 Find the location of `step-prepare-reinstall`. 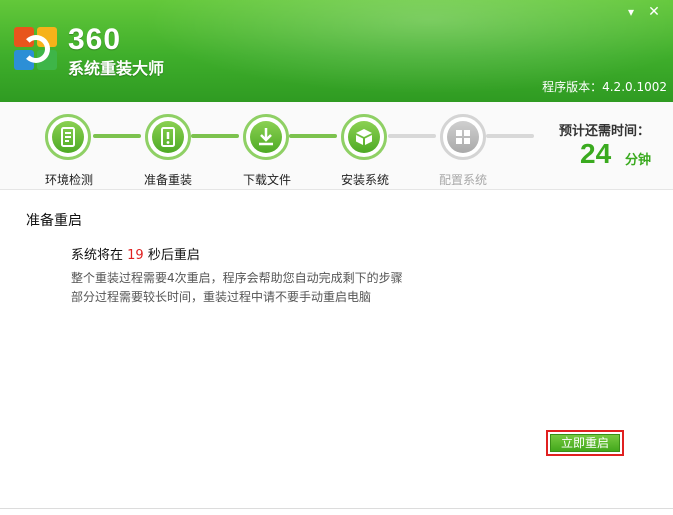

step-prepare-reinstall is located at coordinates (168, 137).